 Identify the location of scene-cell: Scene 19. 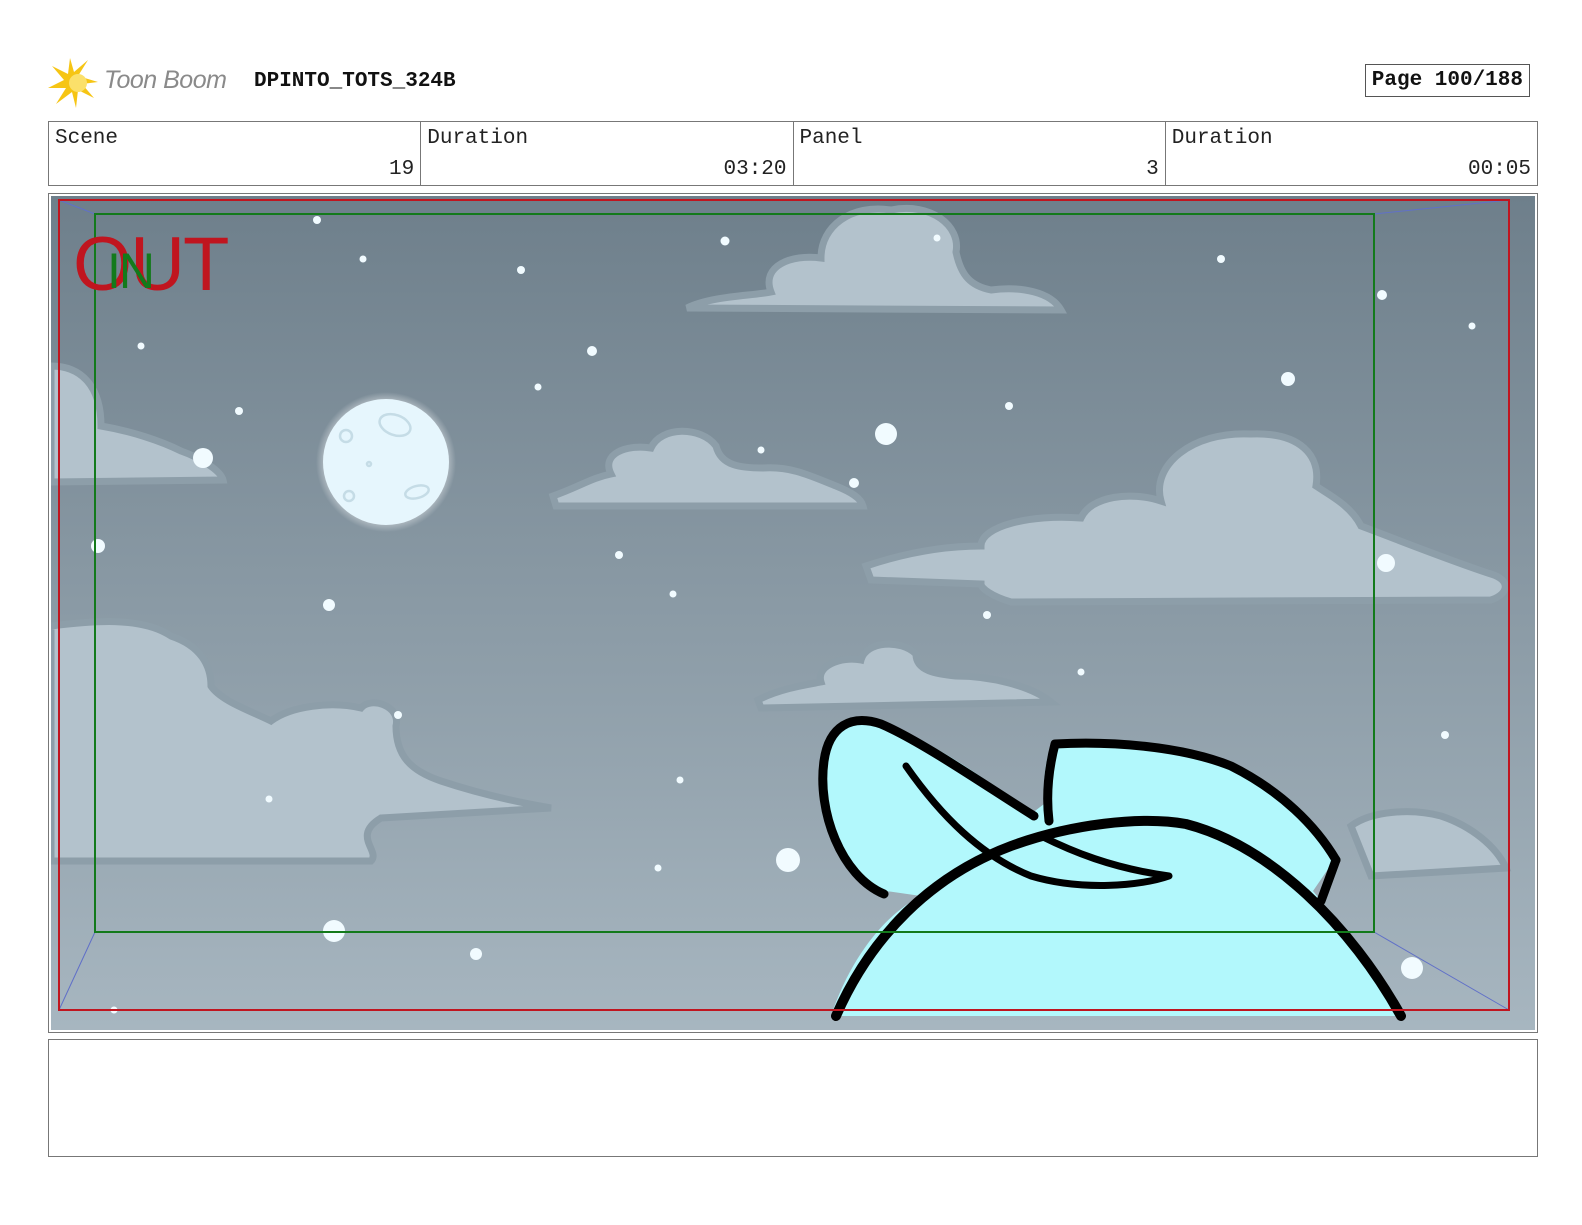
(235, 153).